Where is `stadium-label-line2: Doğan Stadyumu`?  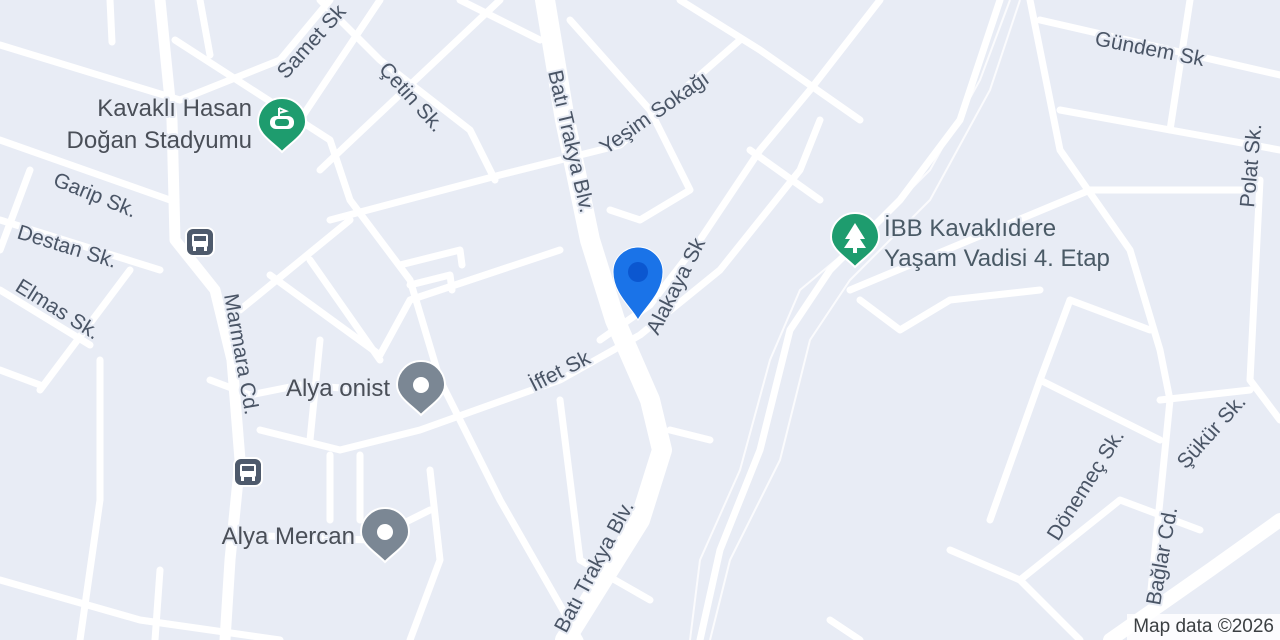
stadium-label-line2: Doğan Stadyumu is located at coordinates (159, 140).